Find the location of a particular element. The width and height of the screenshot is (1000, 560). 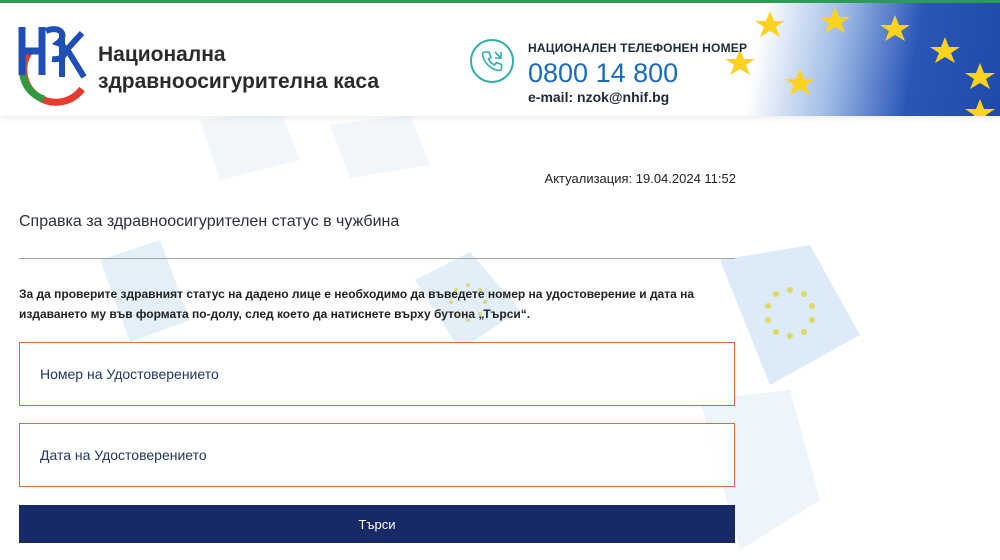

certificate-number-placeholder: Номер на Удостоверението is located at coordinates (129, 374).